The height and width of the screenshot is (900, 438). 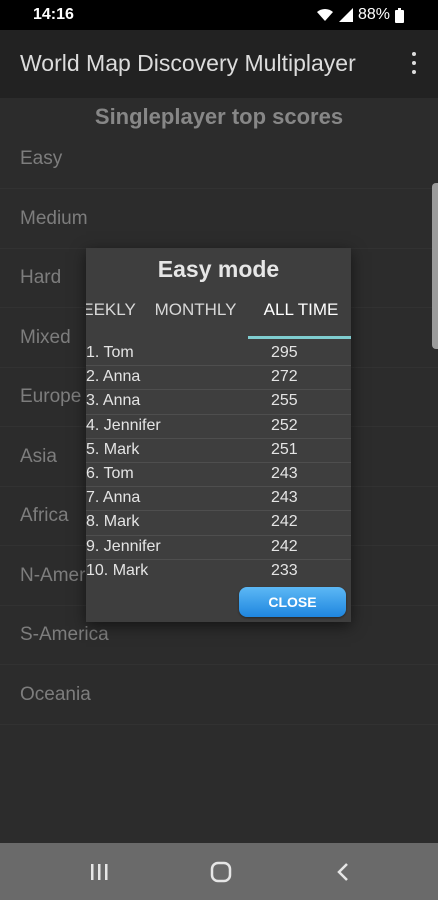 I want to click on player-name: 8. Mark, so click(x=113, y=522).